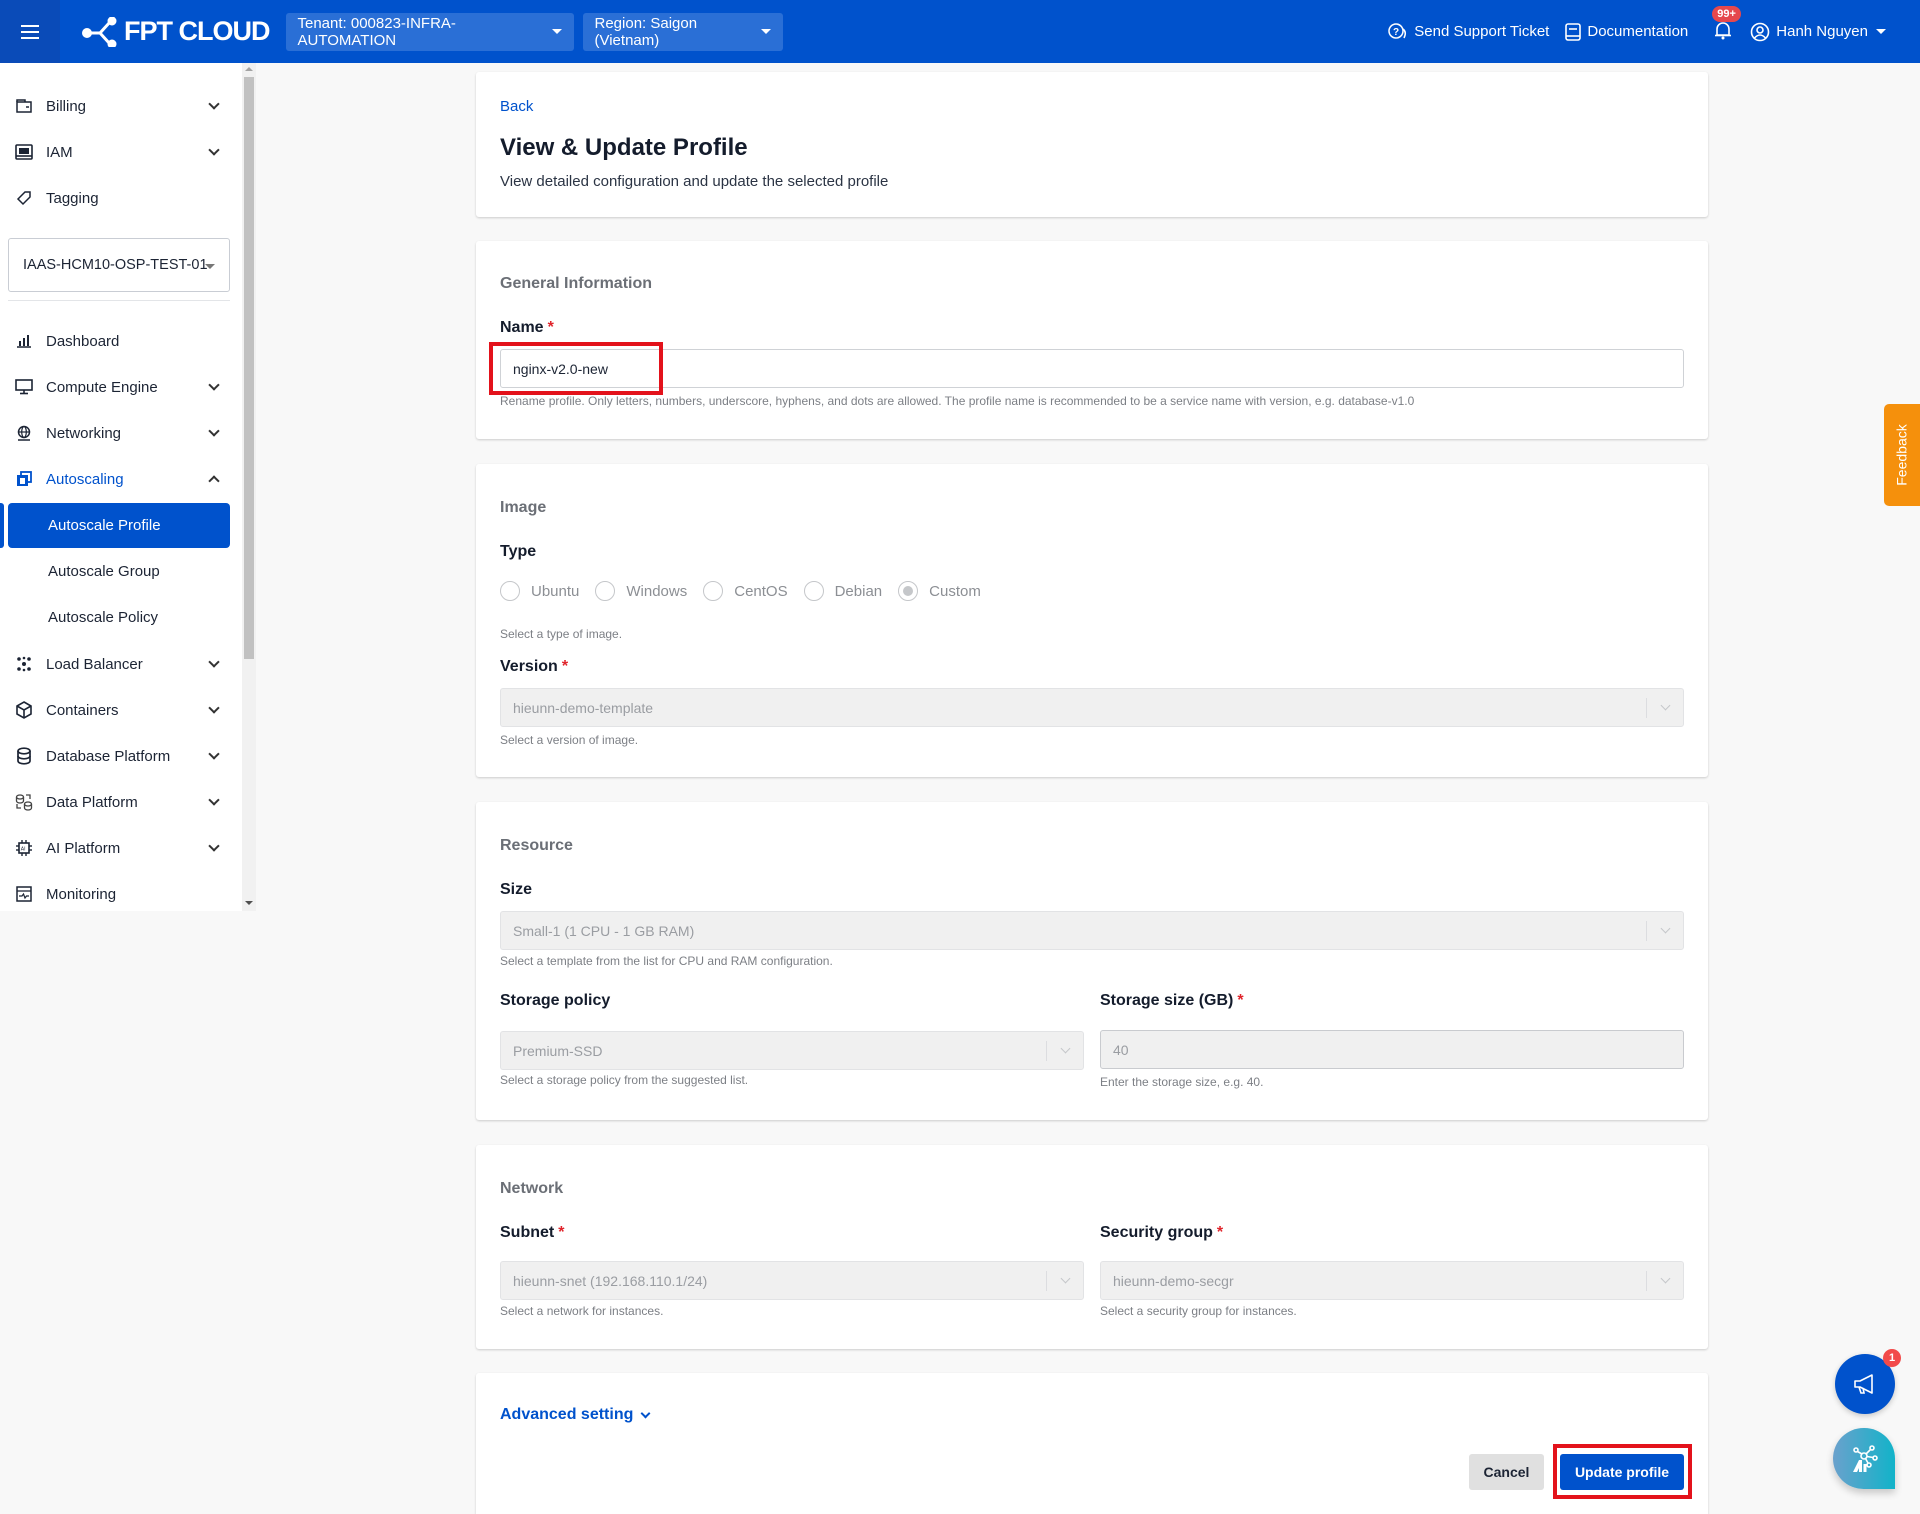  I want to click on feedback-label: Feedback, so click(1902, 455).